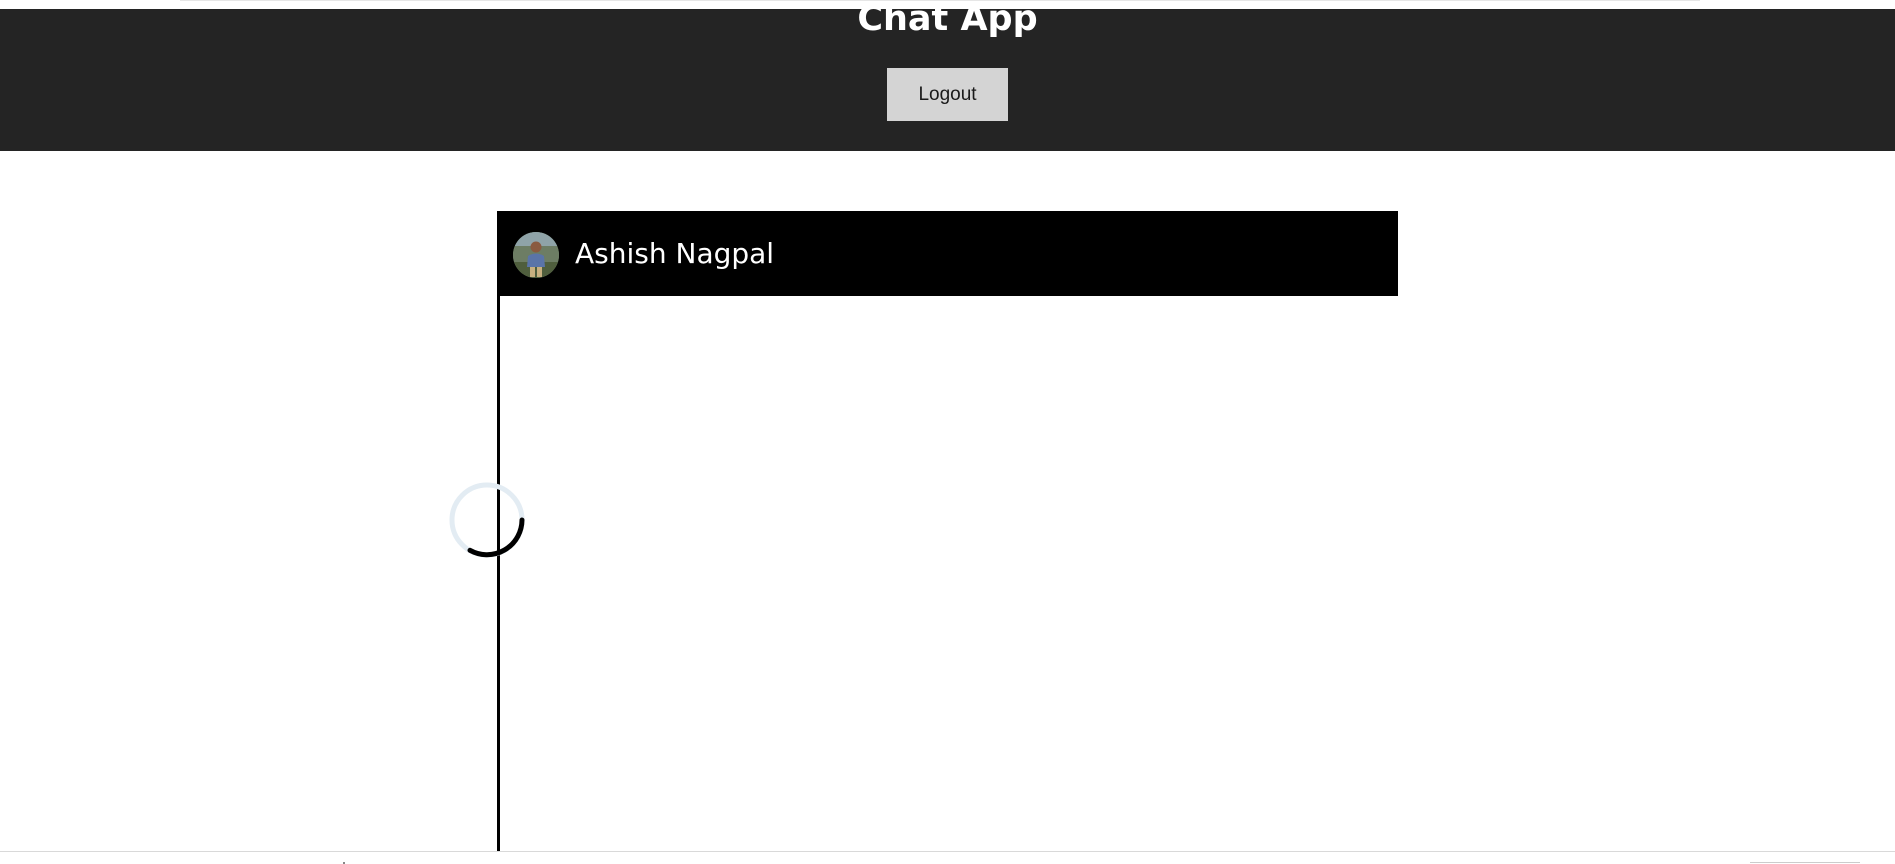 This screenshot has width=1895, height=864. I want to click on logout-button: Logout, so click(947, 94).